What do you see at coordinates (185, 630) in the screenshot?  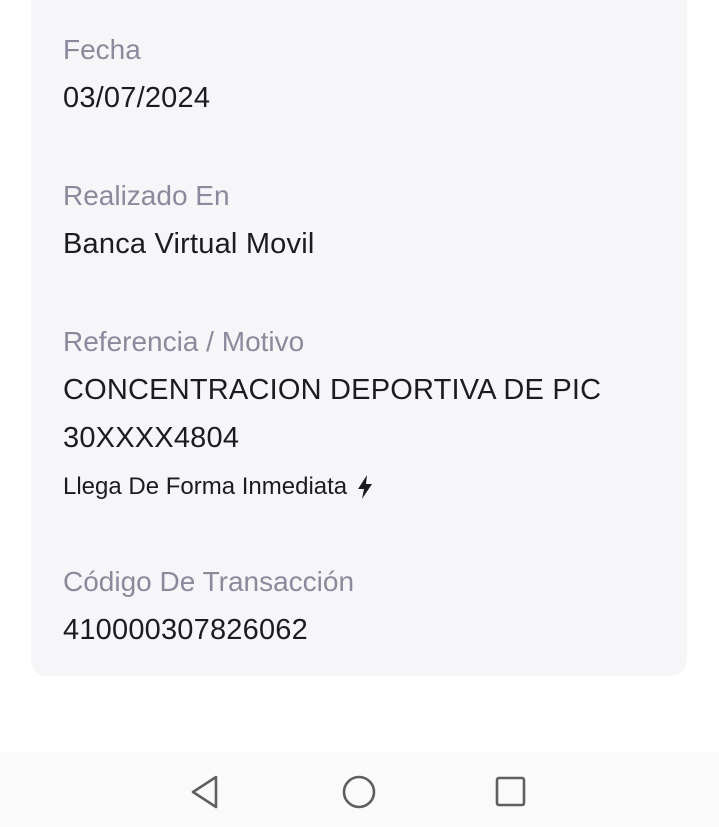 I see `codigo-value: 410000307826062` at bounding box center [185, 630].